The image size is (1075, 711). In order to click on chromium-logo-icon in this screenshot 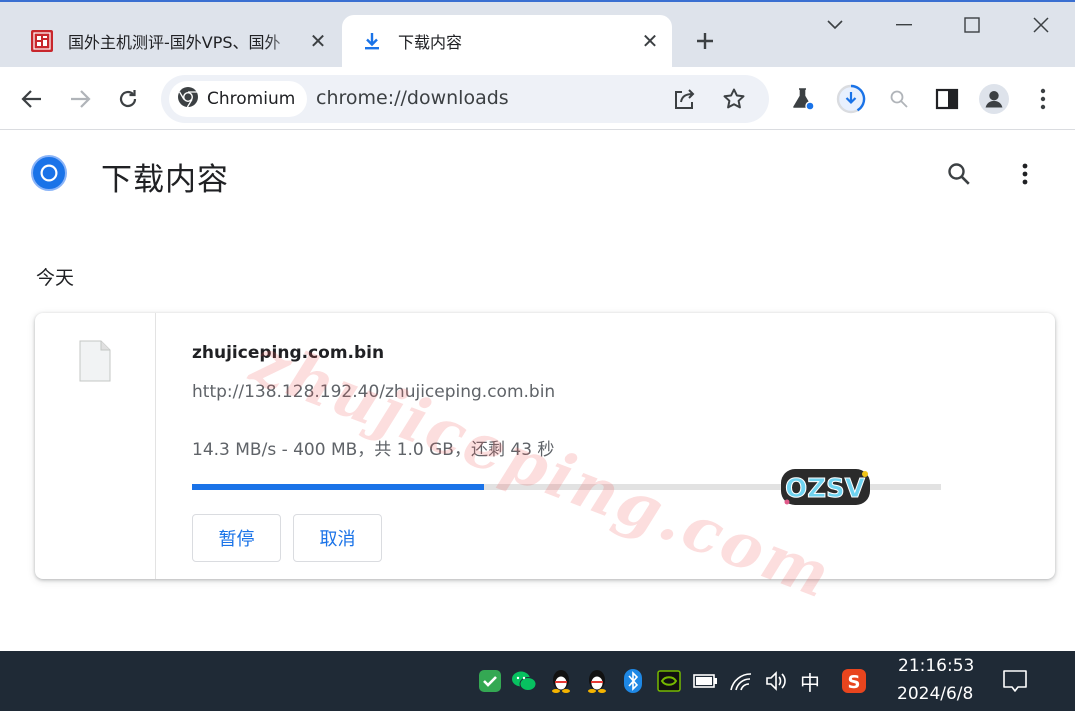, I will do `click(188, 99)`.